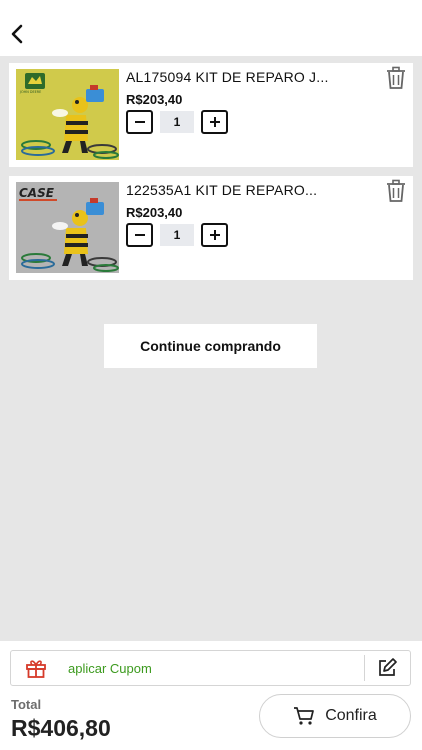  I want to click on checkout-footer: aplicar Cupom Total R$406,80 Confira, so click(211, 695).